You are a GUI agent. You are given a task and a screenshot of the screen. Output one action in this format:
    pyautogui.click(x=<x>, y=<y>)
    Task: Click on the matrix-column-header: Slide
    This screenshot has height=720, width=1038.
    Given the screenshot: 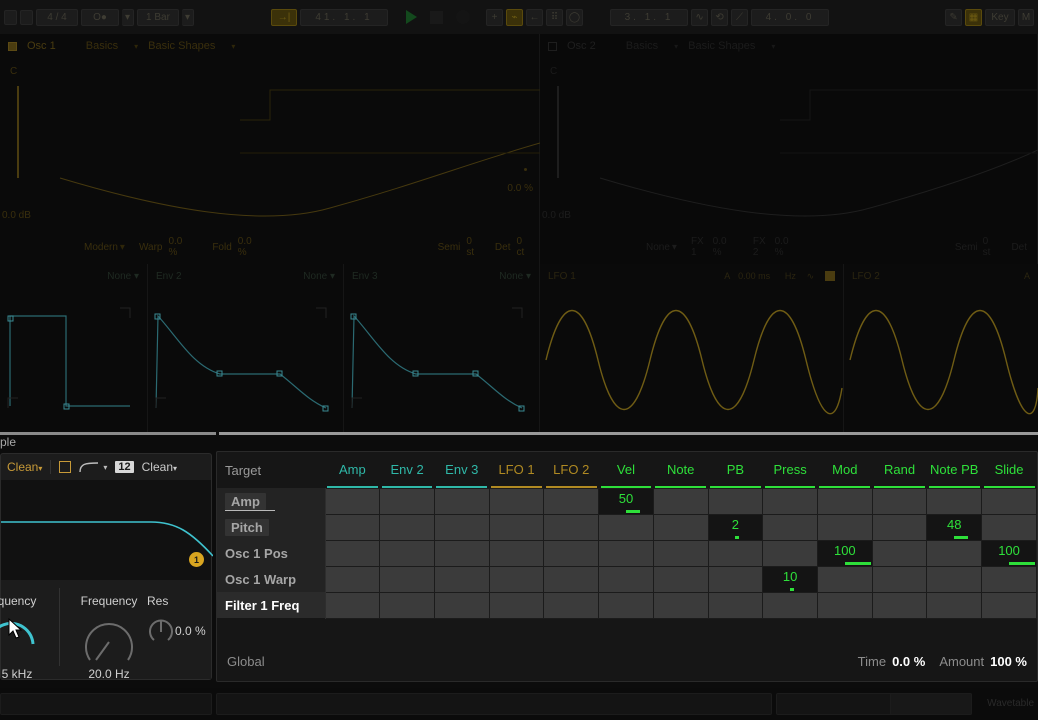 What is the action you would take?
    pyautogui.click(x=1009, y=470)
    